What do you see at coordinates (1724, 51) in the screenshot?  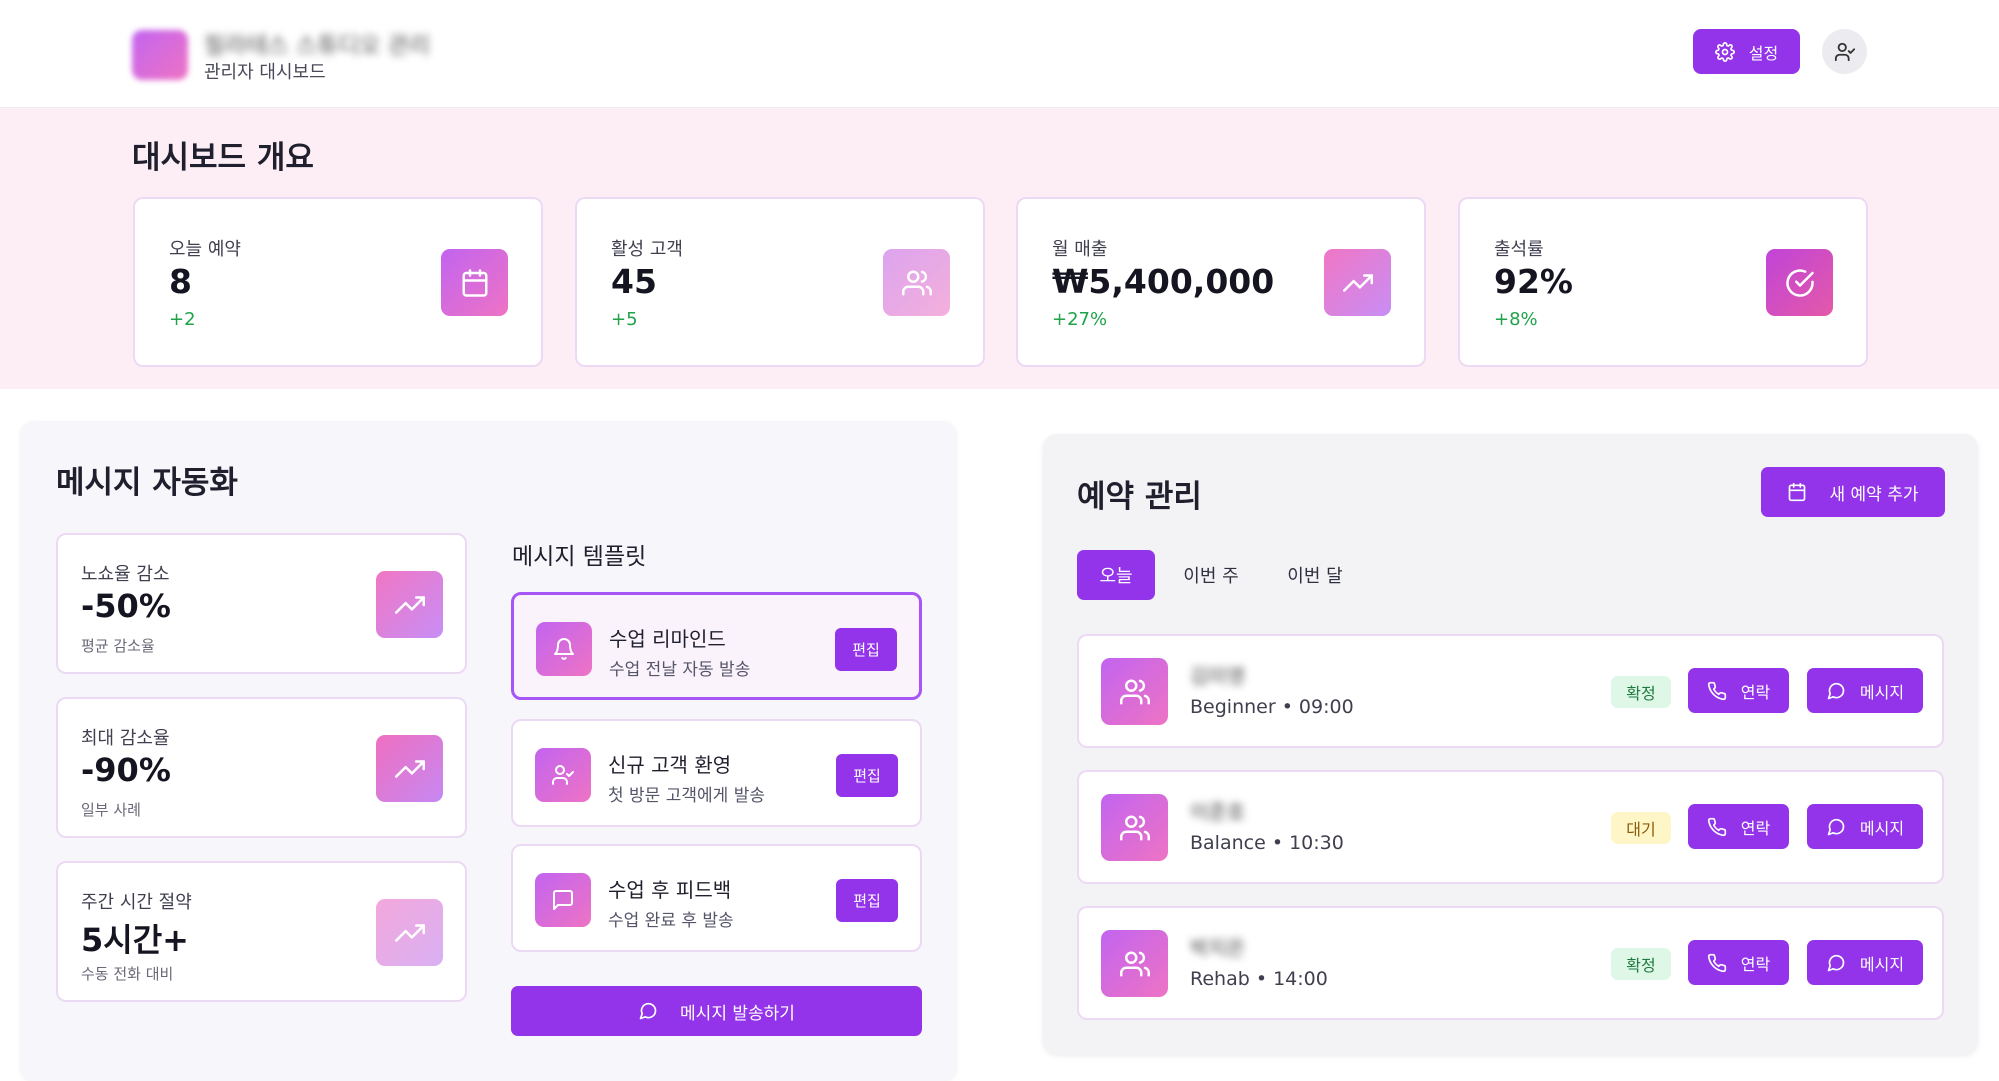 I see `gear-icon` at bounding box center [1724, 51].